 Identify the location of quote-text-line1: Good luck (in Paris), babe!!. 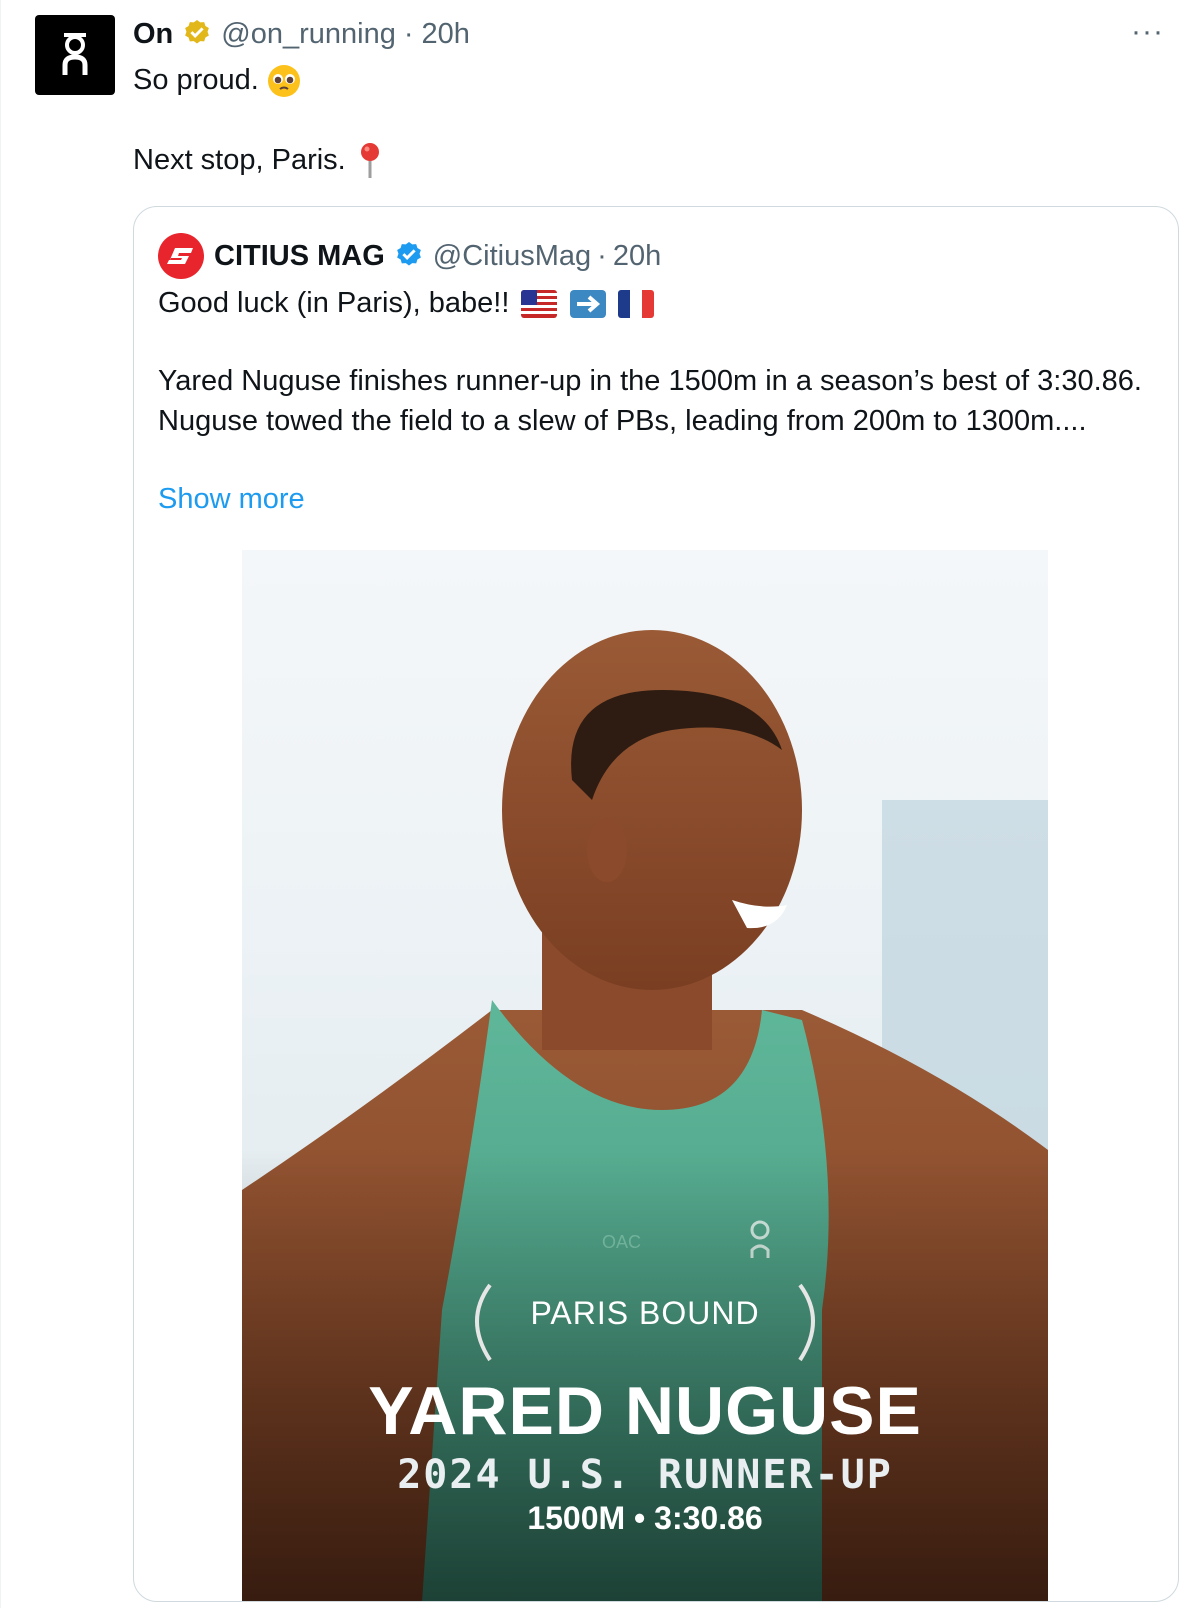
(406, 303).